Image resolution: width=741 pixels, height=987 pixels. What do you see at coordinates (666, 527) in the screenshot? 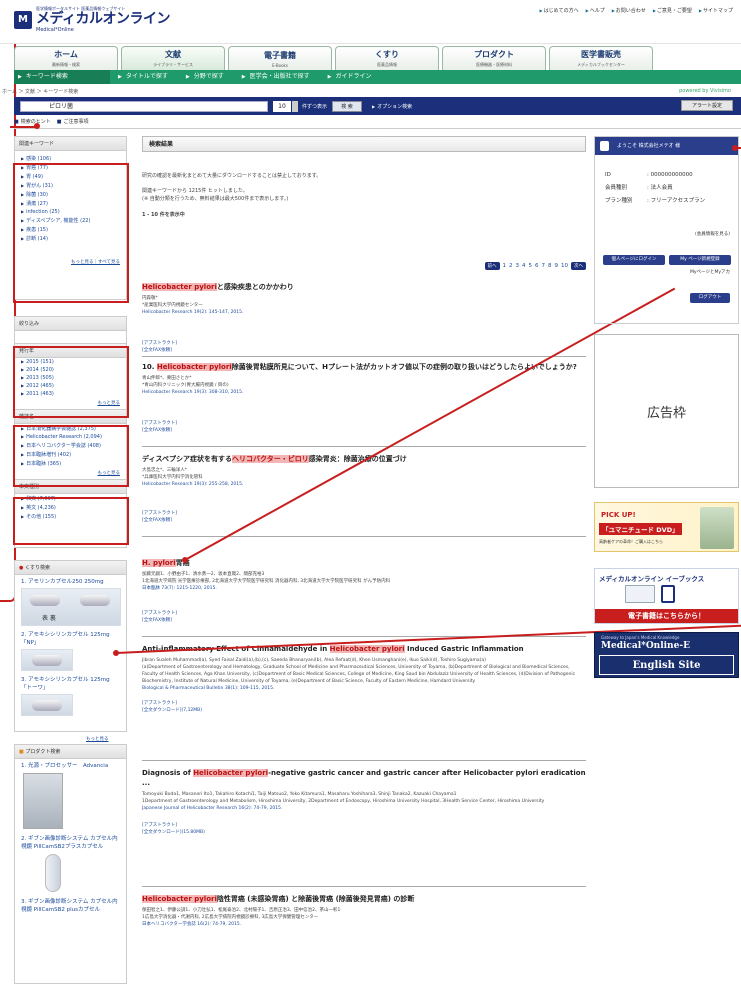
I see `yumanitude-banner: PICK UP! 「ユマニチュード DVD」 高齢者ケアの革命！ご購入はこちら` at bounding box center [666, 527].